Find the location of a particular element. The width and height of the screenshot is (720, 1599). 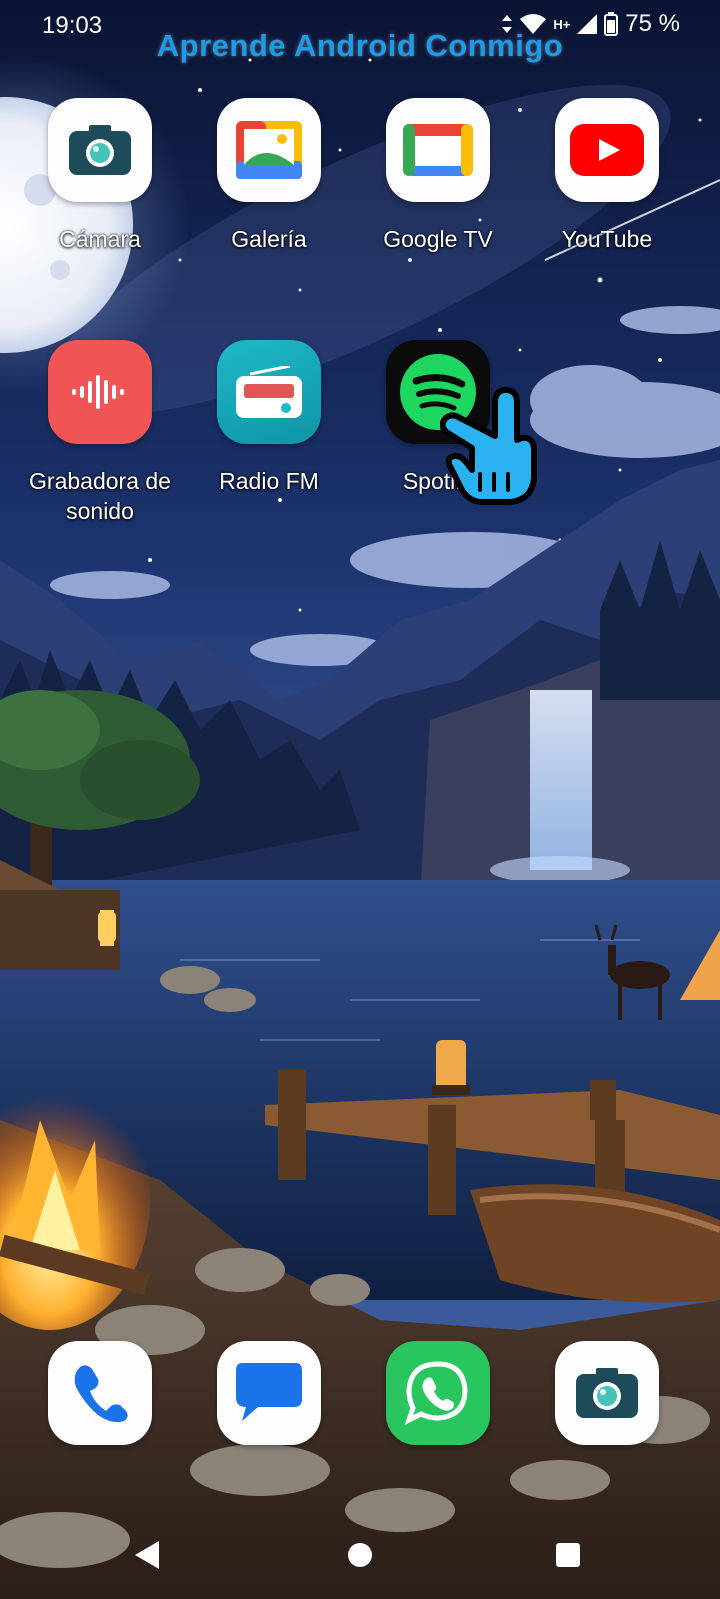

app-gallery: Galería is located at coordinates (269, 176).